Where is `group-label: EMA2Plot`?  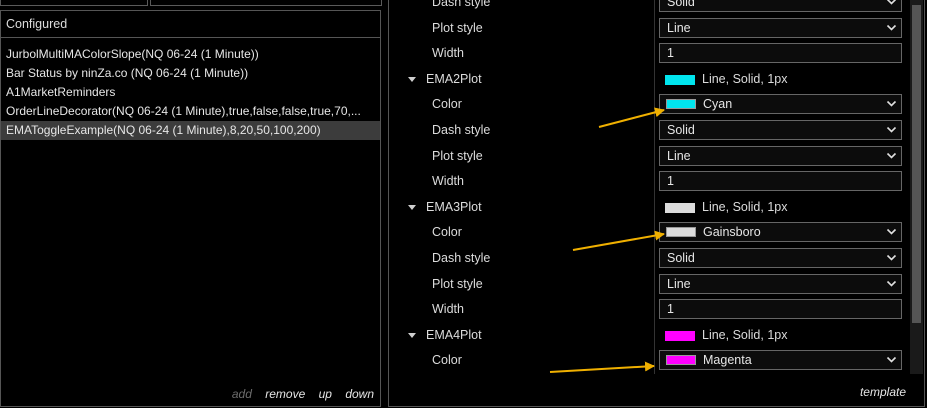
group-label: EMA2Plot is located at coordinates (454, 78).